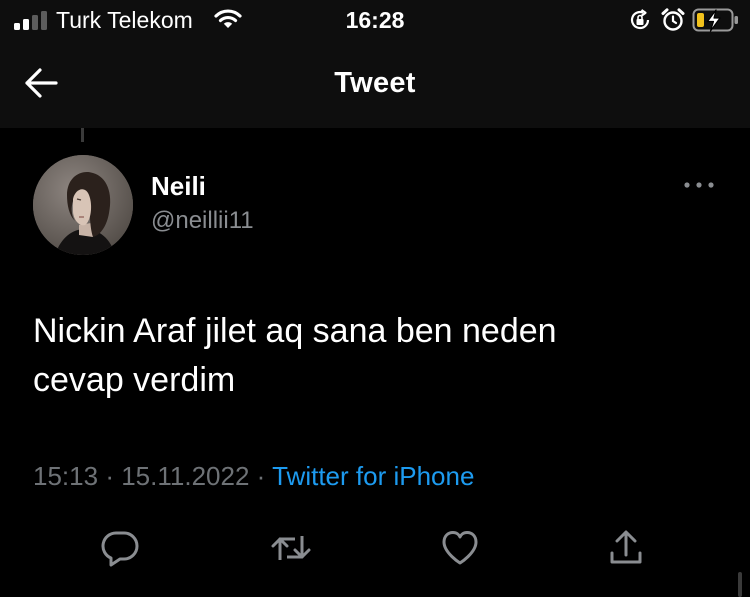 The height and width of the screenshot is (597, 750). What do you see at coordinates (699, 185) in the screenshot?
I see `more-options-icon` at bounding box center [699, 185].